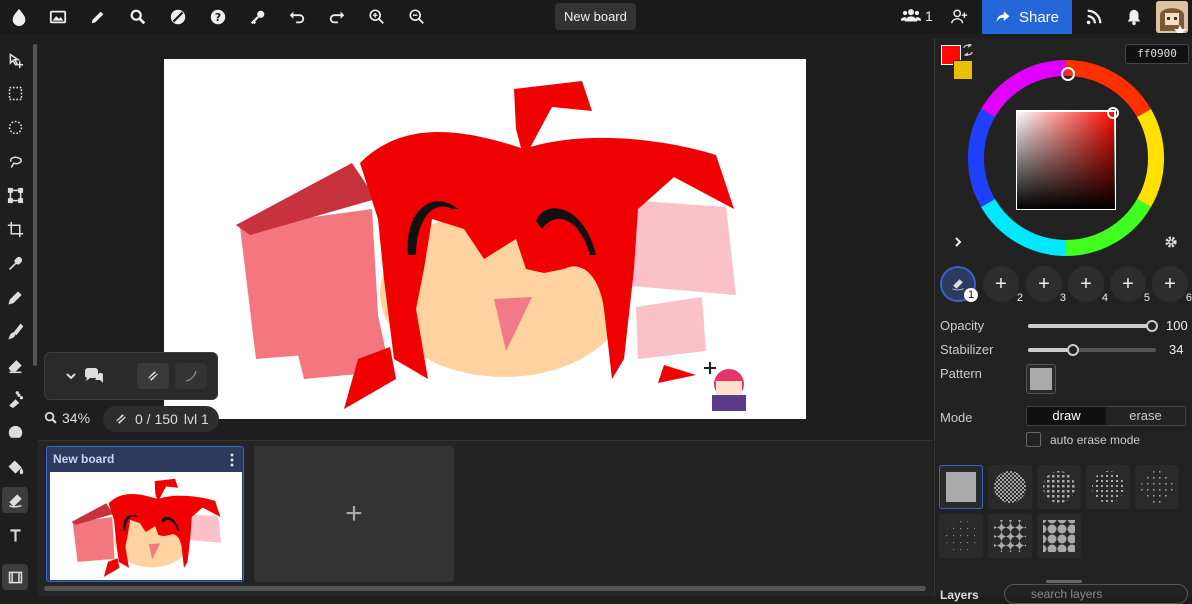 The image size is (1192, 604). What do you see at coordinates (417, 17) in the screenshot?
I see `zoom-out-icon` at bounding box center [417, 17].